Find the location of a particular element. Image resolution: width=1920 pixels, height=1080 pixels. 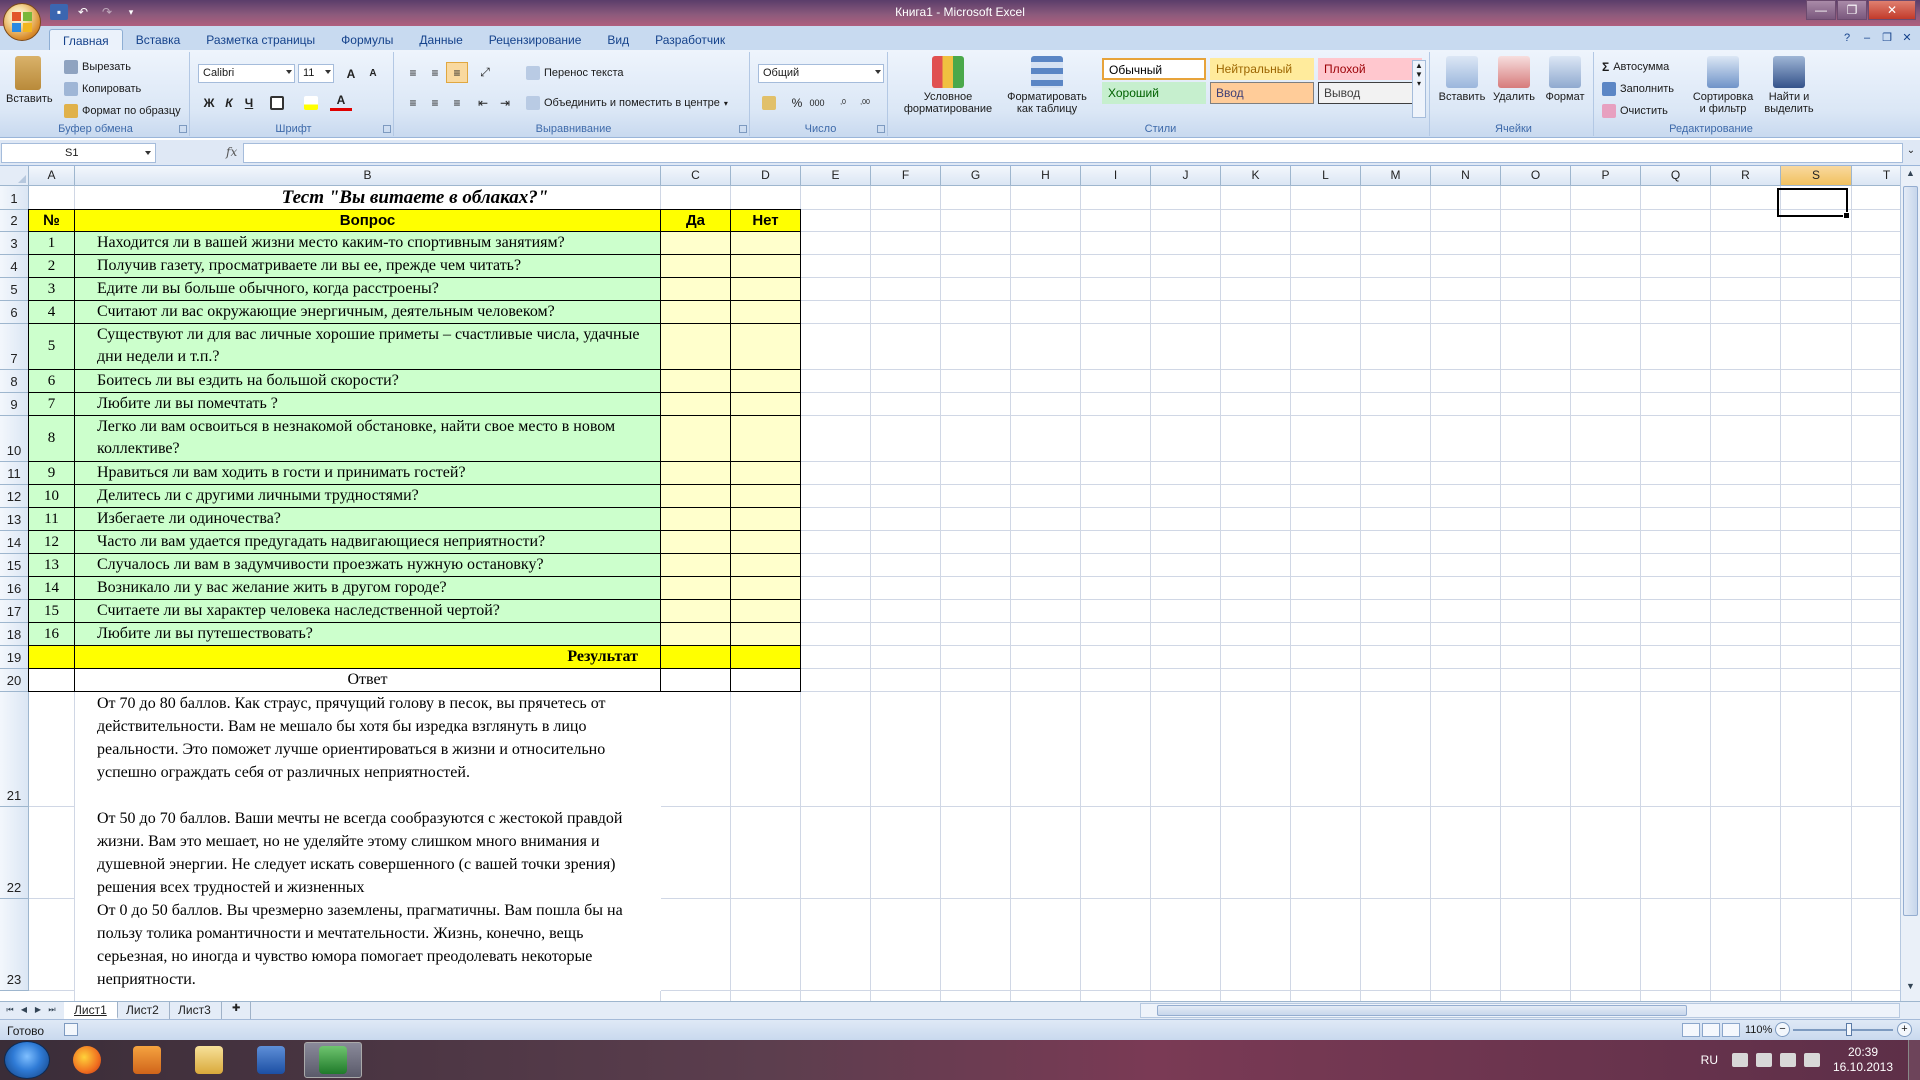

vertical-scrollbar: ▲ ▼ is located at coordinates (1910, 583).